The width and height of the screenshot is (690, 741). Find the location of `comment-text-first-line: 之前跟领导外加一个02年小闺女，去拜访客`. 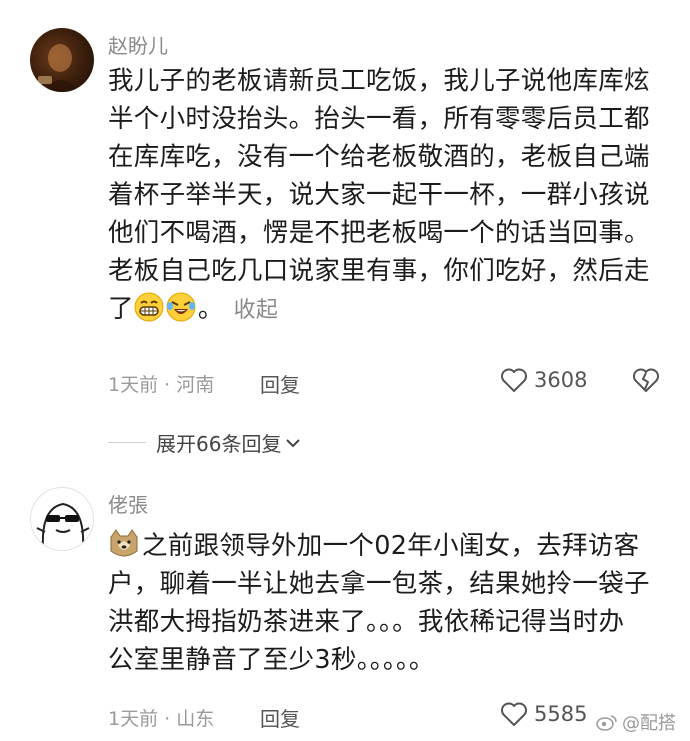

comment-text-first-line: 之前跟领导外加一个02年小闺女，去拜访客 is located at coordinates (388, 546).